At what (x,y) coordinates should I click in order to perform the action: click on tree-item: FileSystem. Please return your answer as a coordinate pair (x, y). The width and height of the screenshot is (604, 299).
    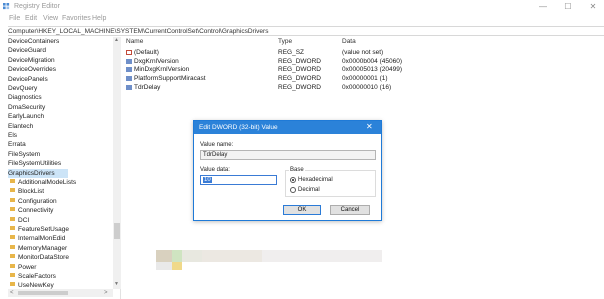
    Looking at the image, I should click on (60, 154).